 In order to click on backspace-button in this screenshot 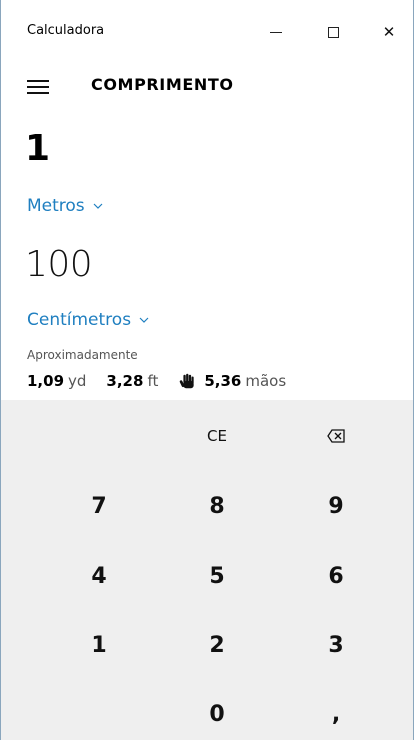, I will do `click(336, 436)`.